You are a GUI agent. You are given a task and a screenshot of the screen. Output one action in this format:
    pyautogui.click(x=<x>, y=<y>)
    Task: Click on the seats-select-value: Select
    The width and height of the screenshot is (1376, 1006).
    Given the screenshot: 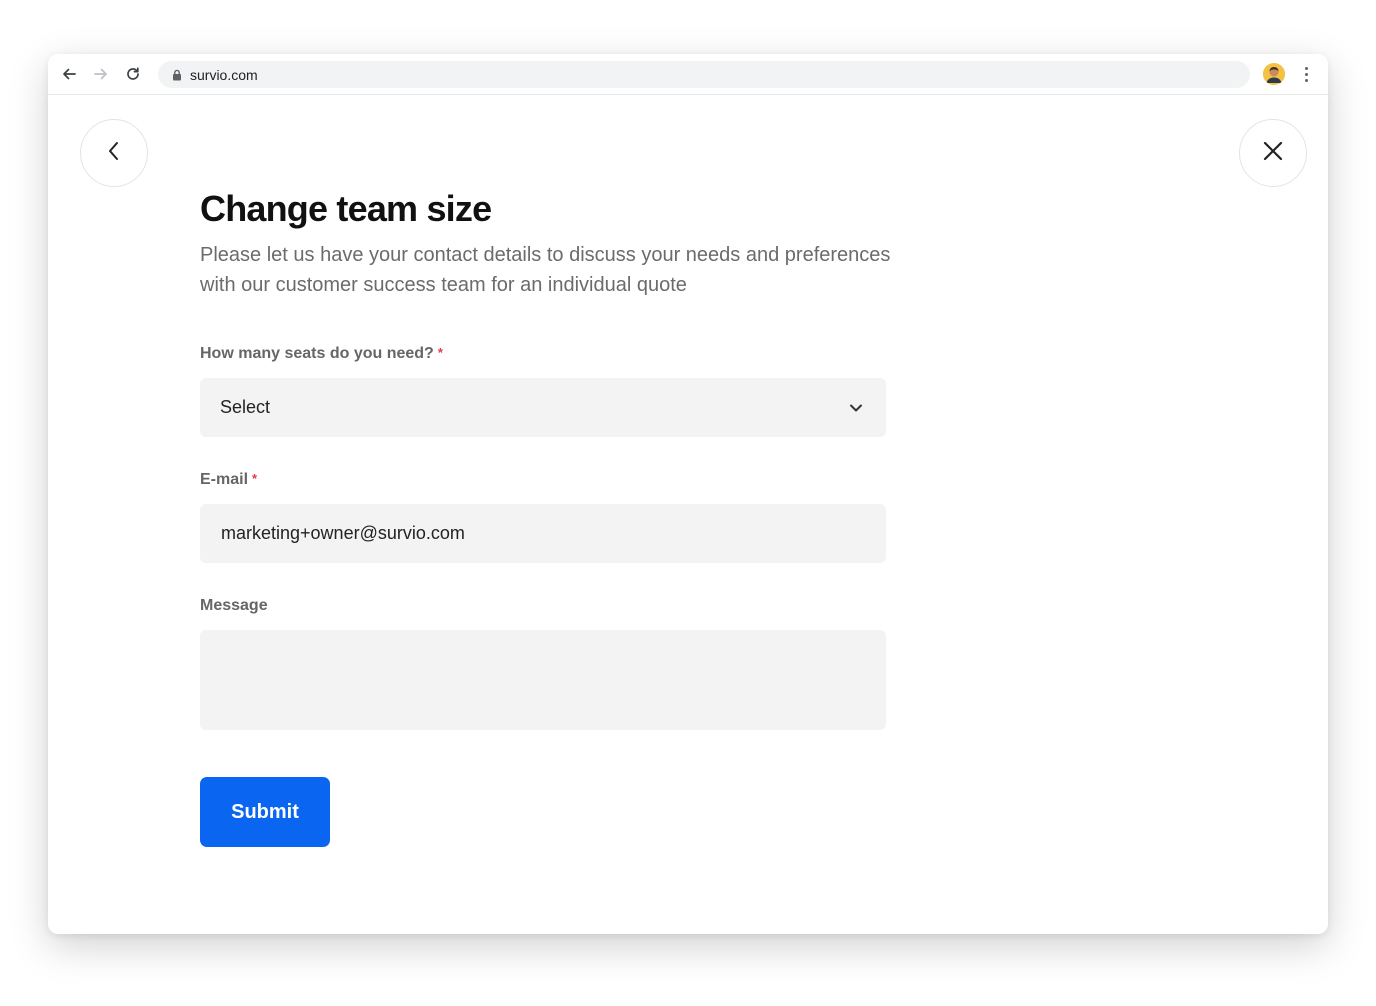 What is the action you would take?
    pyautogui.click(x=245, y=407)
    